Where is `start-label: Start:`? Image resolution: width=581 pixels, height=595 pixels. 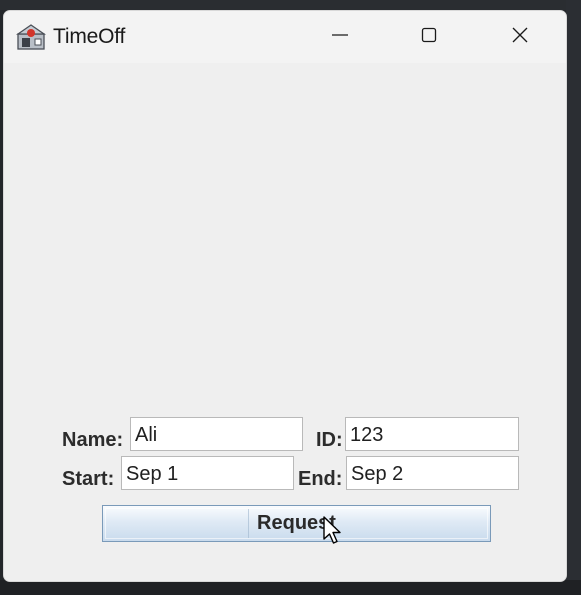 start-label: Start: is located at coordinates (88, 479).